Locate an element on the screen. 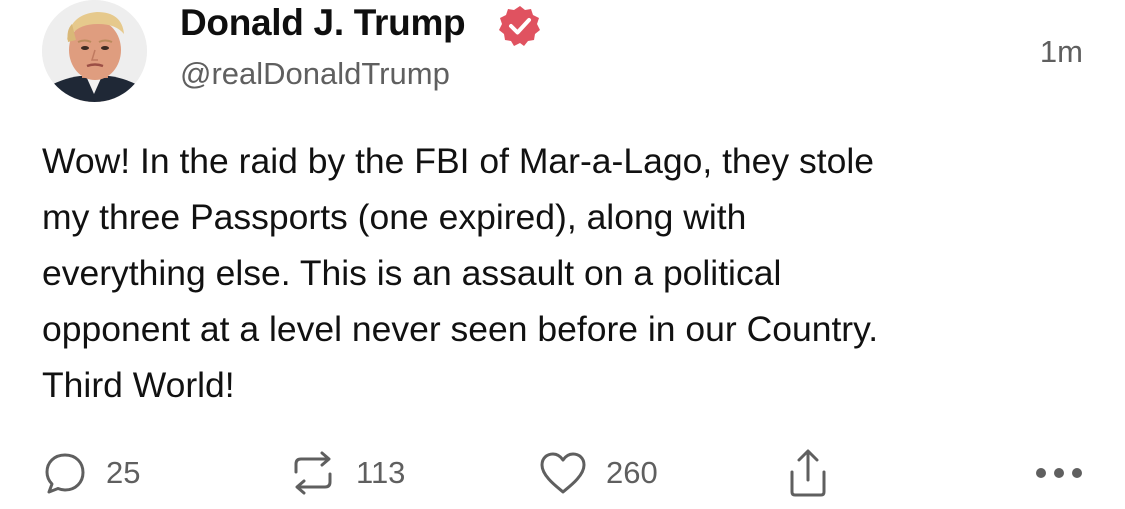  repost-button: 113 is located at coordinates (346, 473).